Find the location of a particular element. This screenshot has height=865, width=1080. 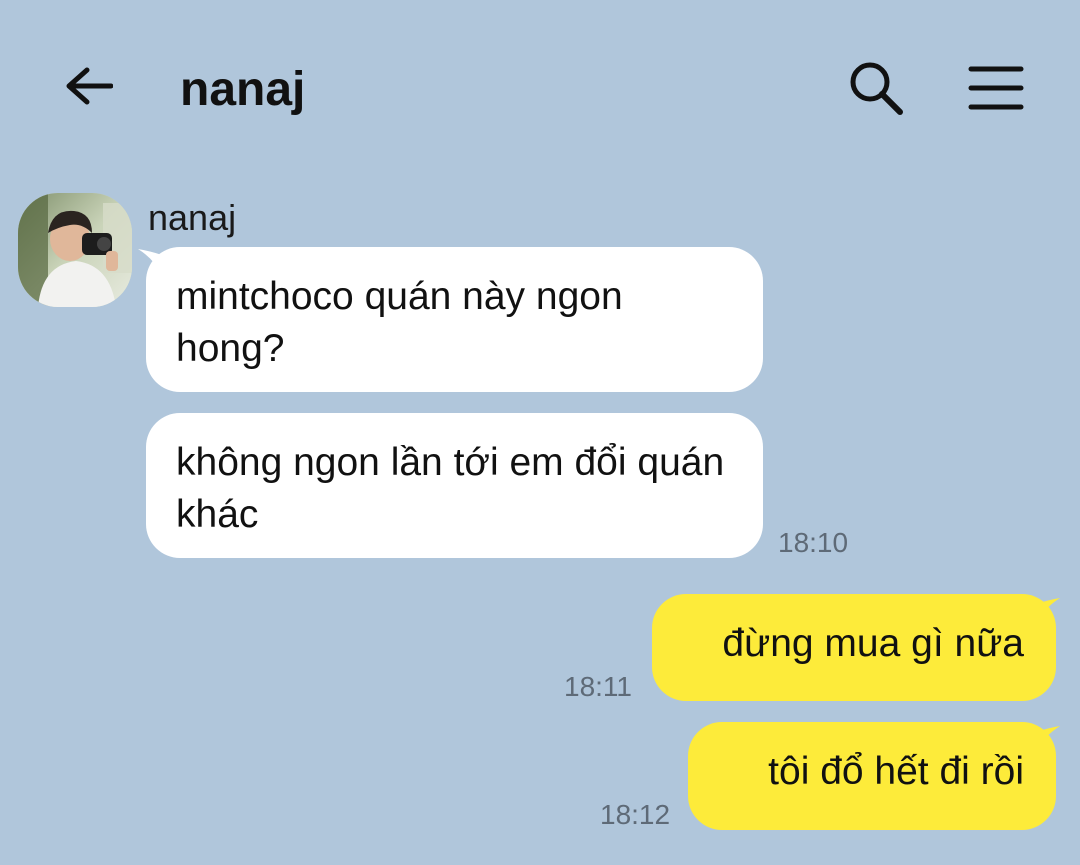

arrow-left-icon is located at coordinates (89, 86).